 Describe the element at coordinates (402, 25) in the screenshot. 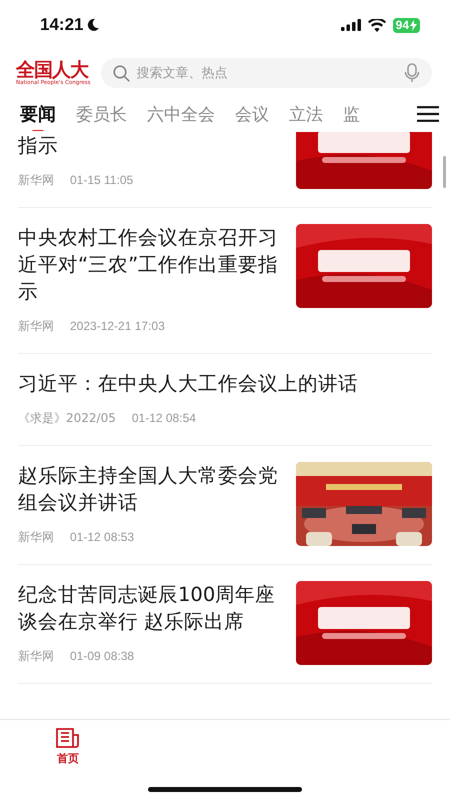

I see `battery-percent: 94` at that location.